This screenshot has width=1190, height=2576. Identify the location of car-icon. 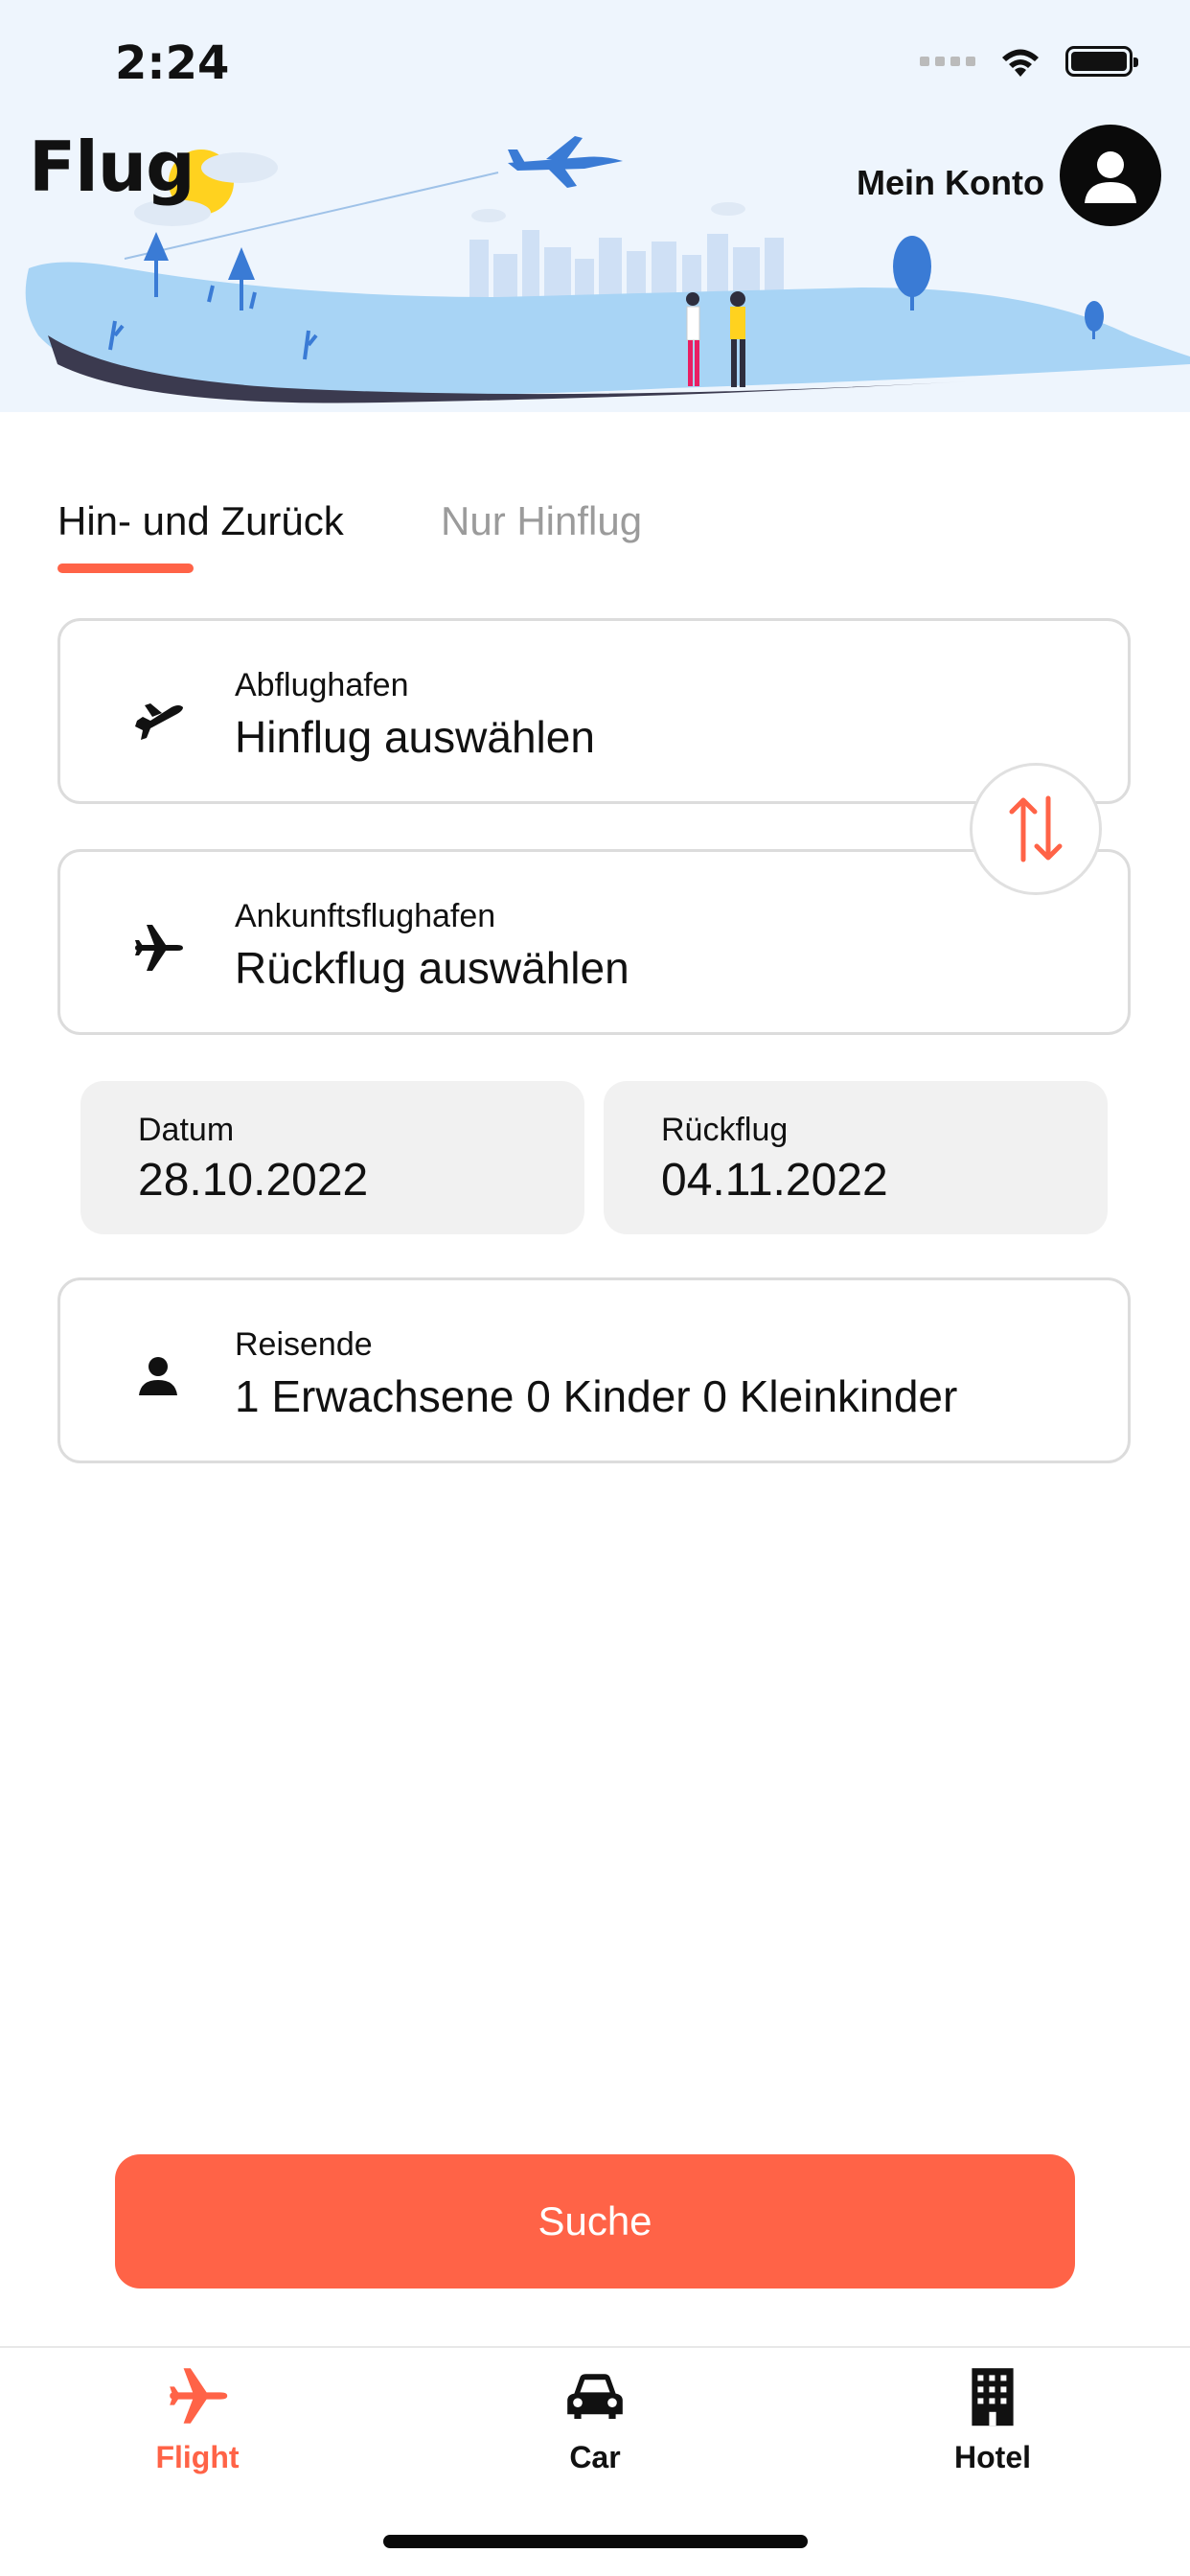
(595, 2396).